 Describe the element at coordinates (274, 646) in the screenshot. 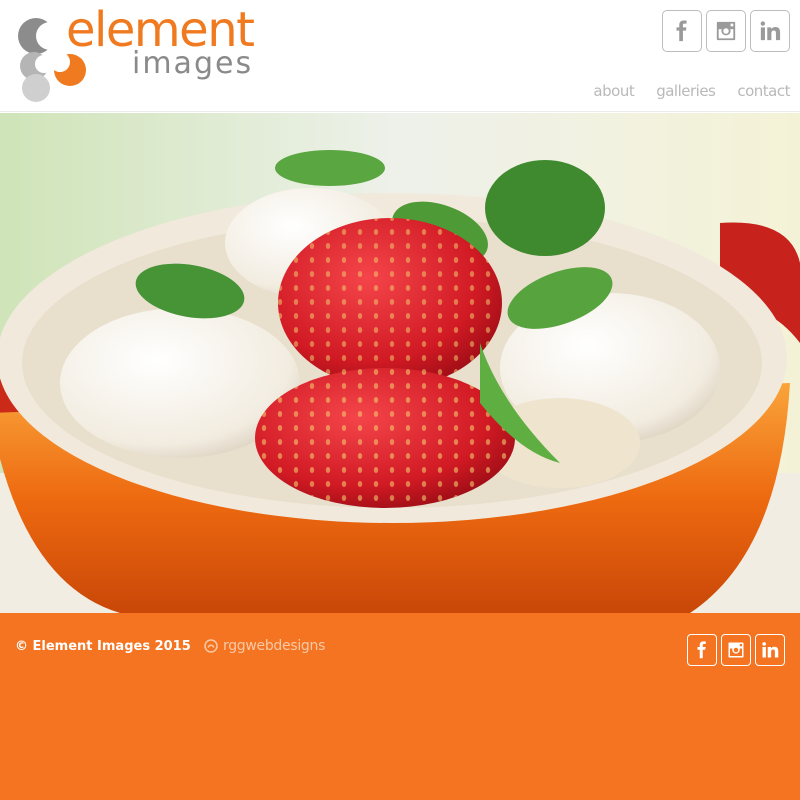

I see `designer-credit-text: rggwebdesigns` at that location.